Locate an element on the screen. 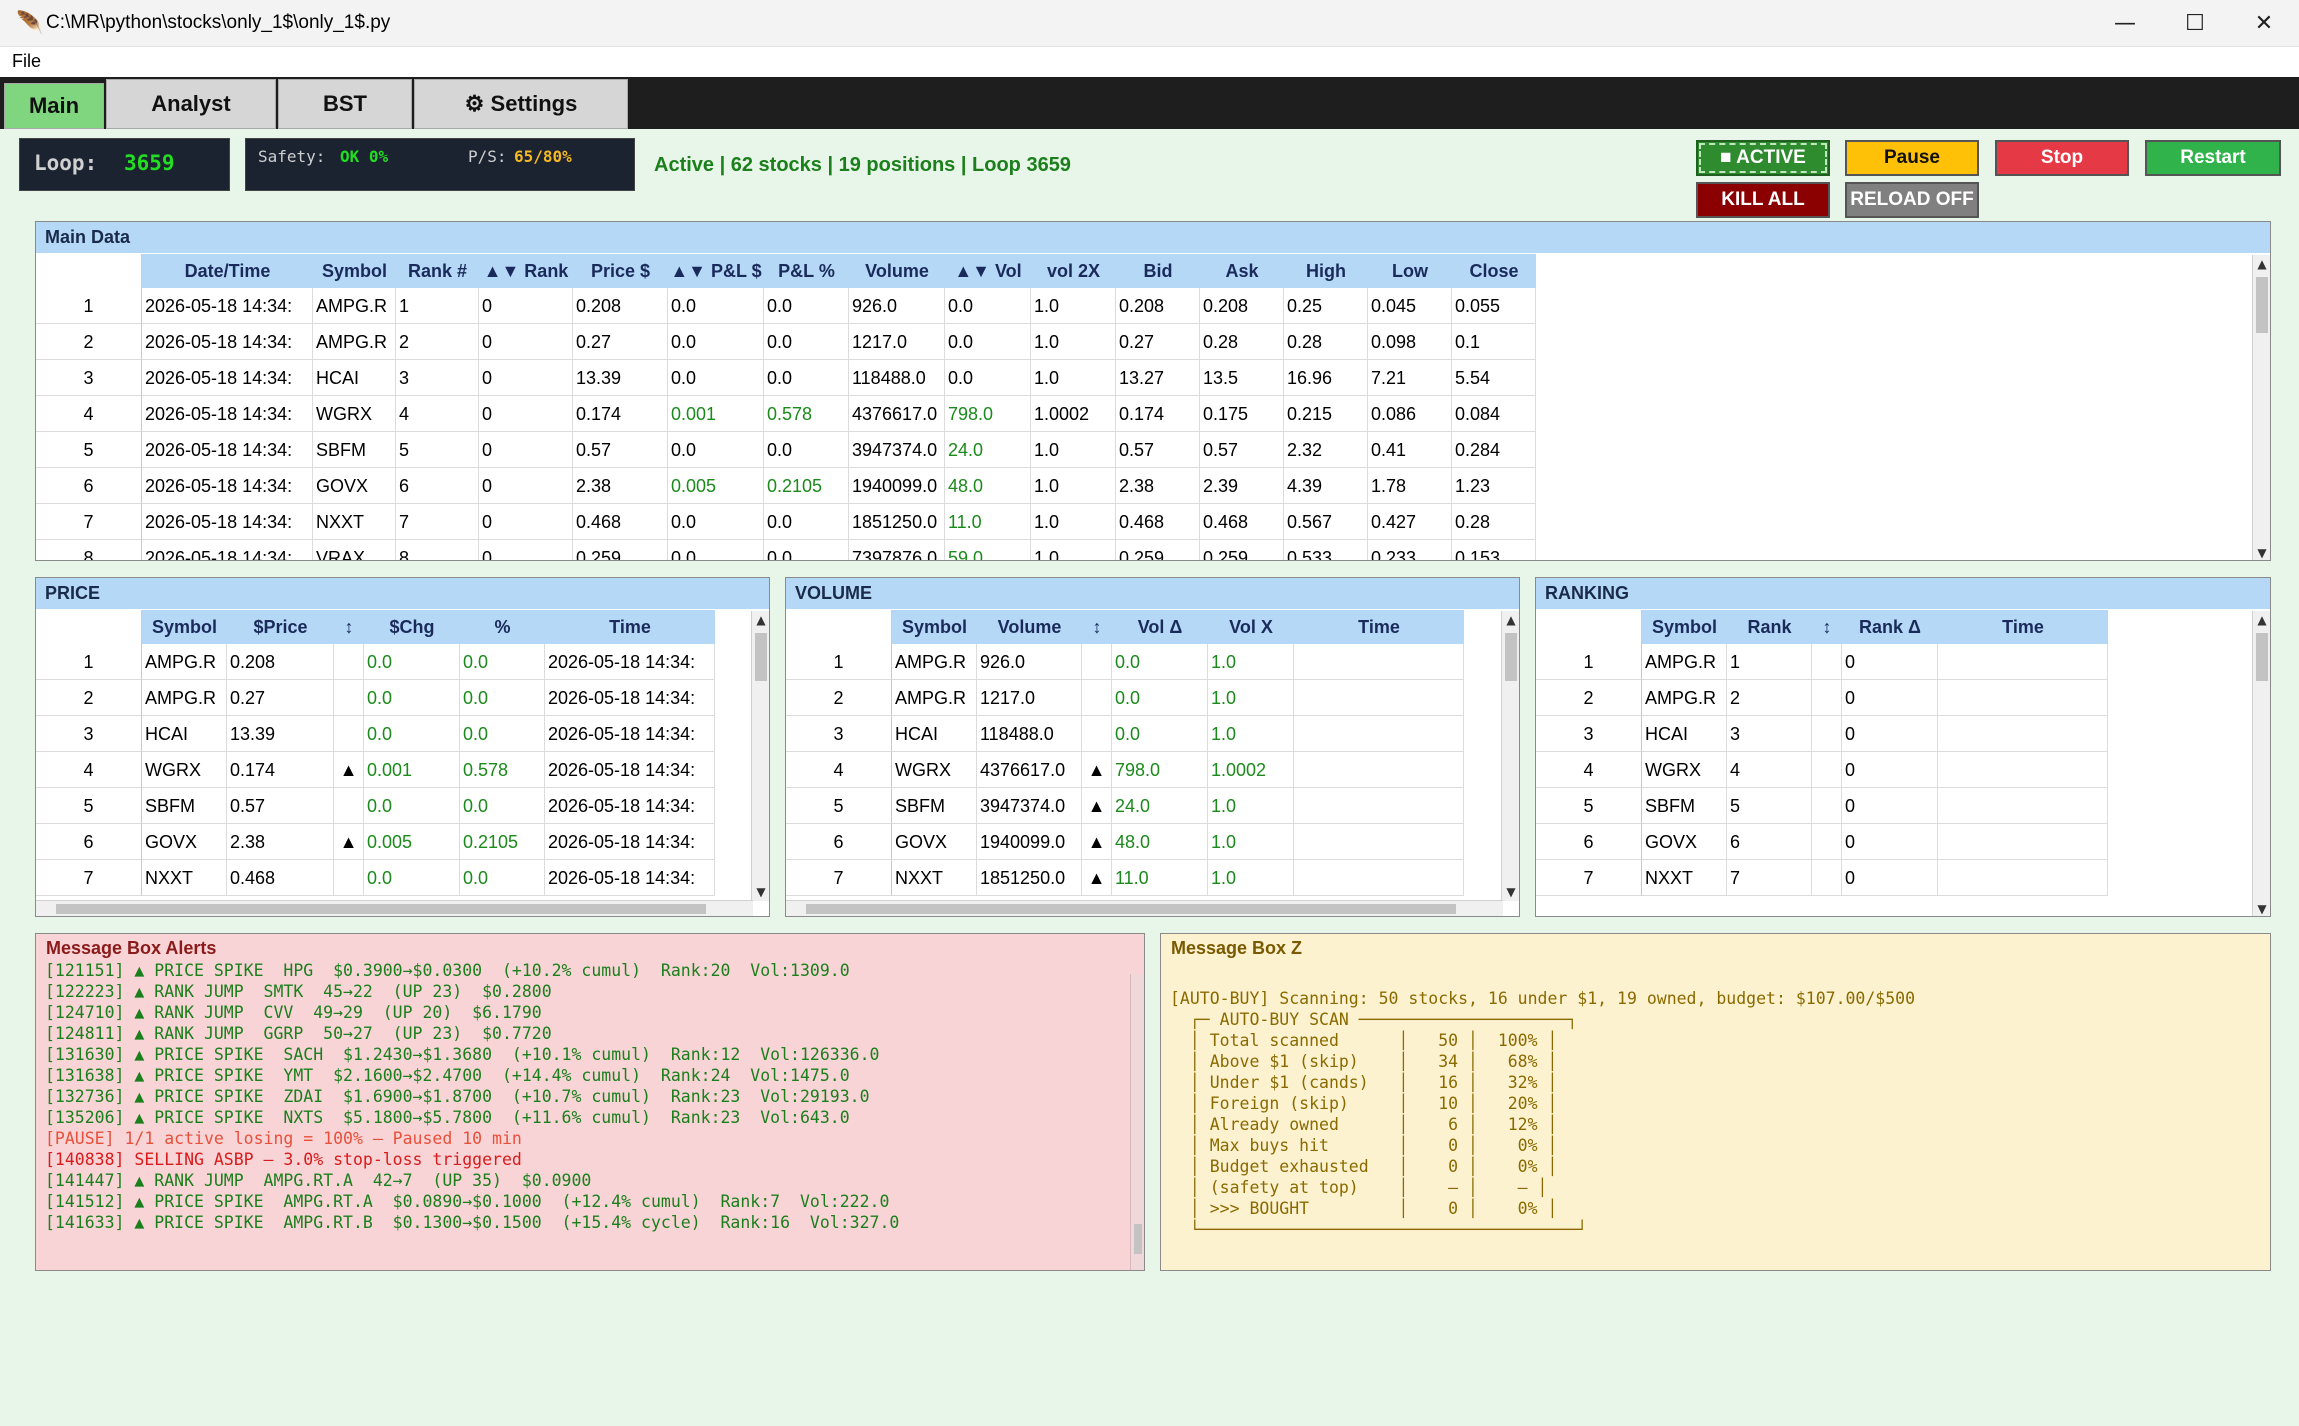 The width and height of the screenshot is (2299, 1426). column-header: Rank # is located at coordinates (437, 271).